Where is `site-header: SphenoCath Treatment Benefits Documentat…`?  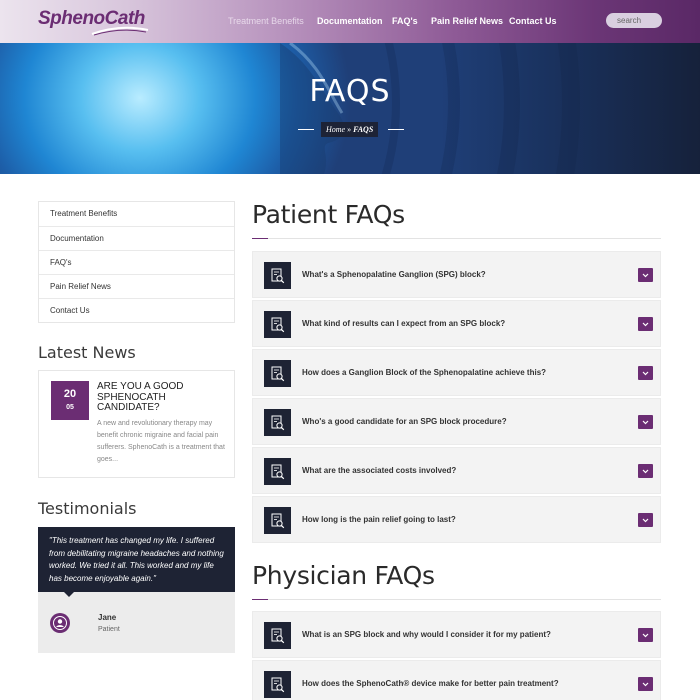
site-header: SphenoCath Treatment Benefits Documentat… is located at coordinates (350, 21).